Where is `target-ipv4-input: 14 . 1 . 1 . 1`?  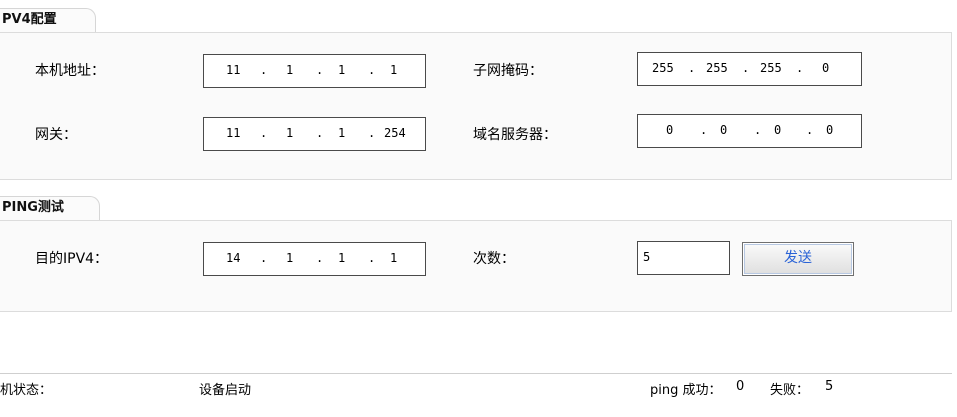 target-ipv4-input: 14 . 1 . 1 . 1 is located at coordinates (314, 259).